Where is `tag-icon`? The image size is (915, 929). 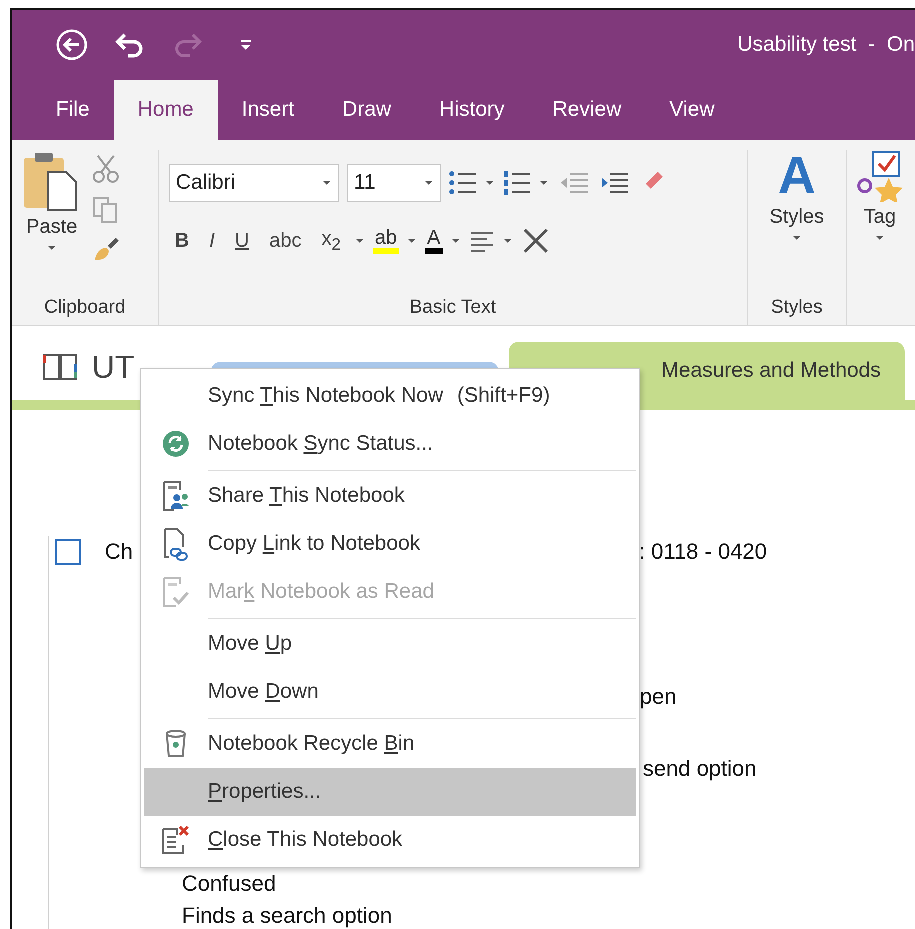 tag-icon is located at coordinates (880, 176).